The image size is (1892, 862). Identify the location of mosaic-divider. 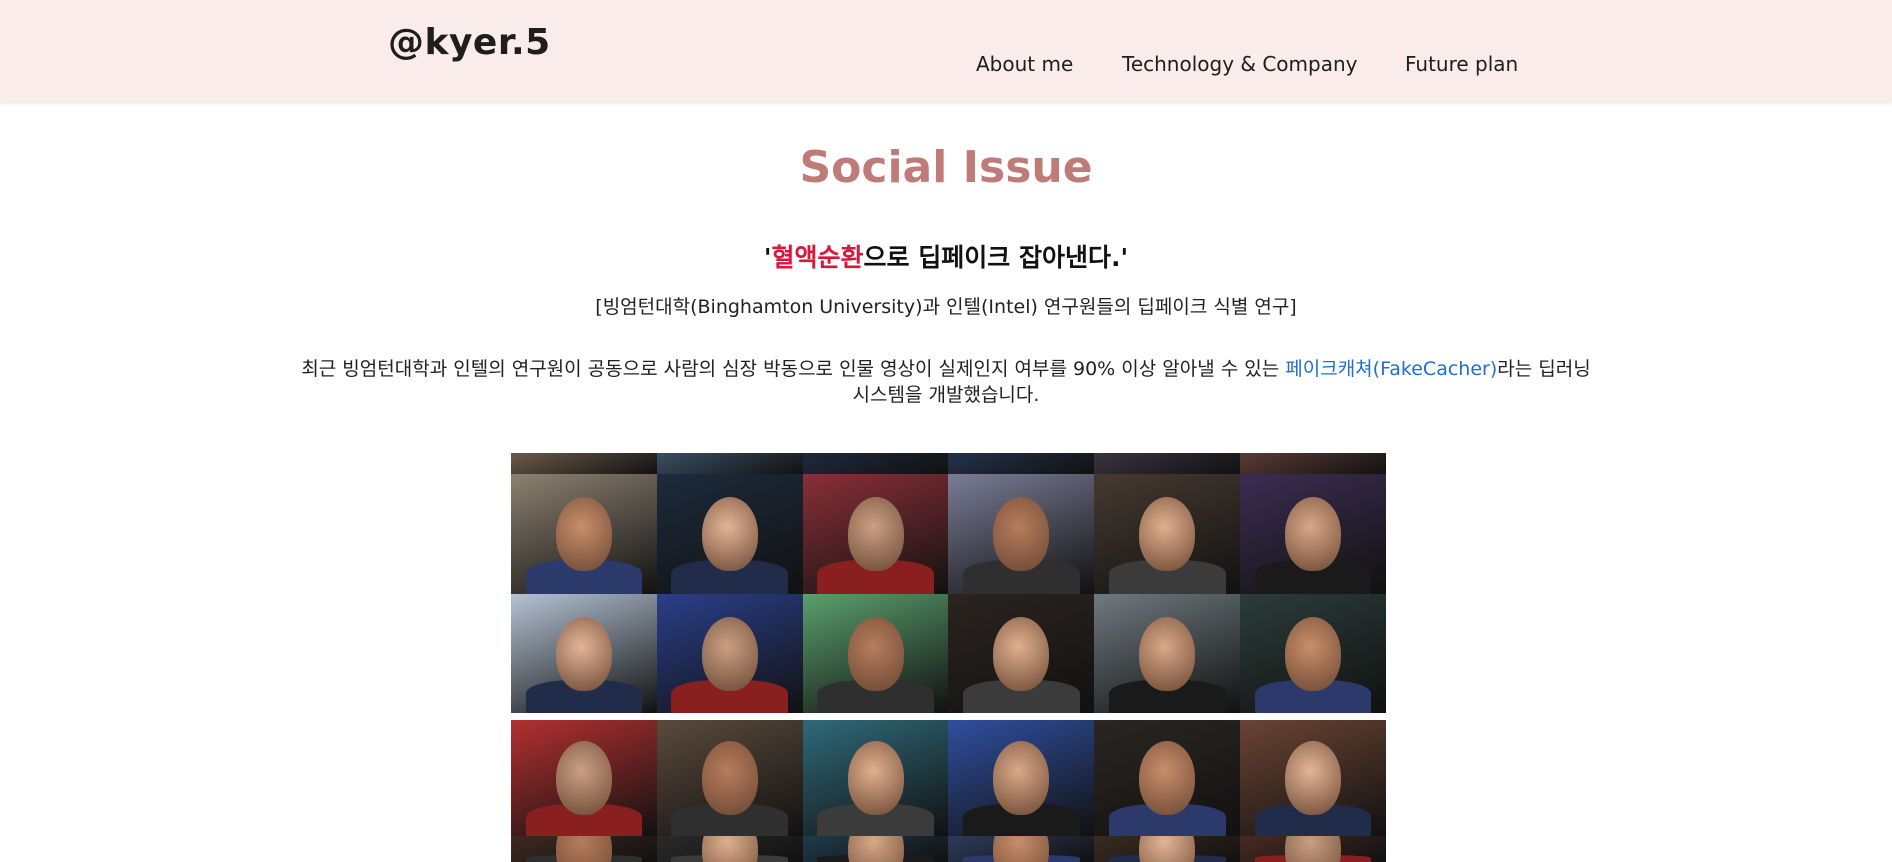
(948, 716).